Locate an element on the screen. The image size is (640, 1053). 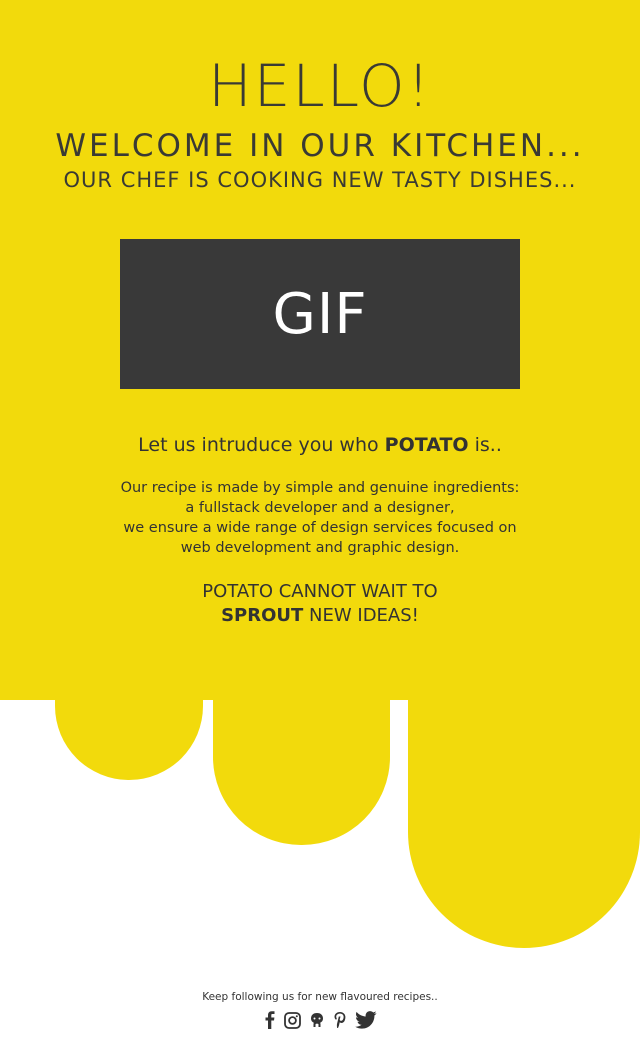
social-links is located at coordinates (320, 1020).